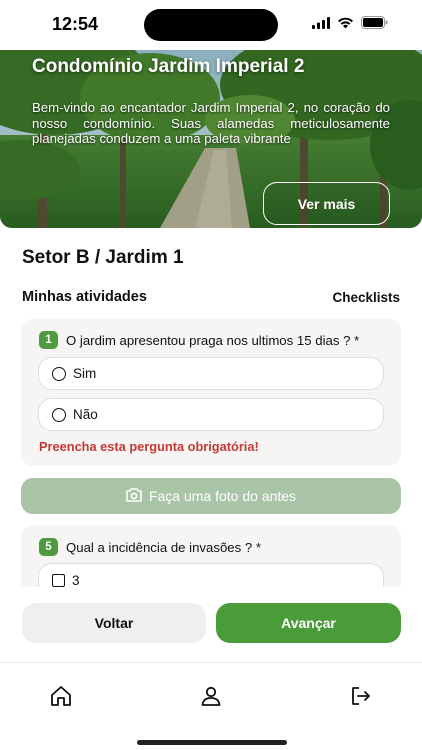 The height and width of the screenshot is (750, 422). I want to click on option-label: Não, so click(85, 414).